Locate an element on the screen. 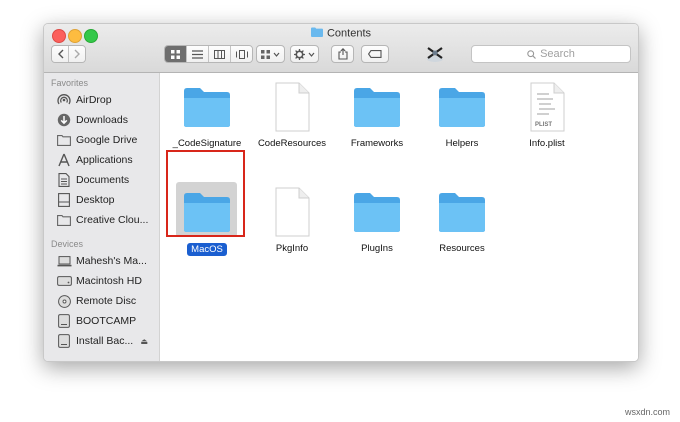 The image size is (680, 422). search-icon is located at coordinates (531, 54).